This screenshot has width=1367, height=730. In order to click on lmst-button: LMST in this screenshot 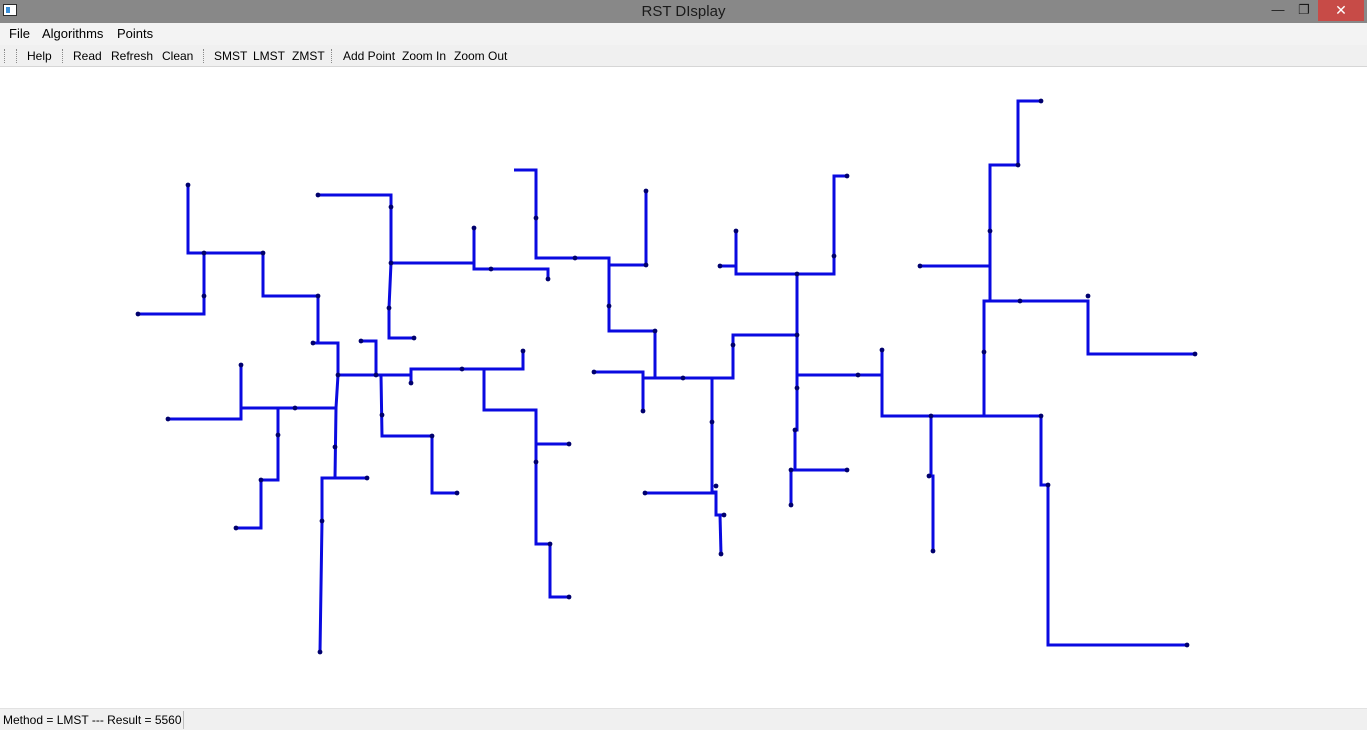, I will do `click(269, 56)`.